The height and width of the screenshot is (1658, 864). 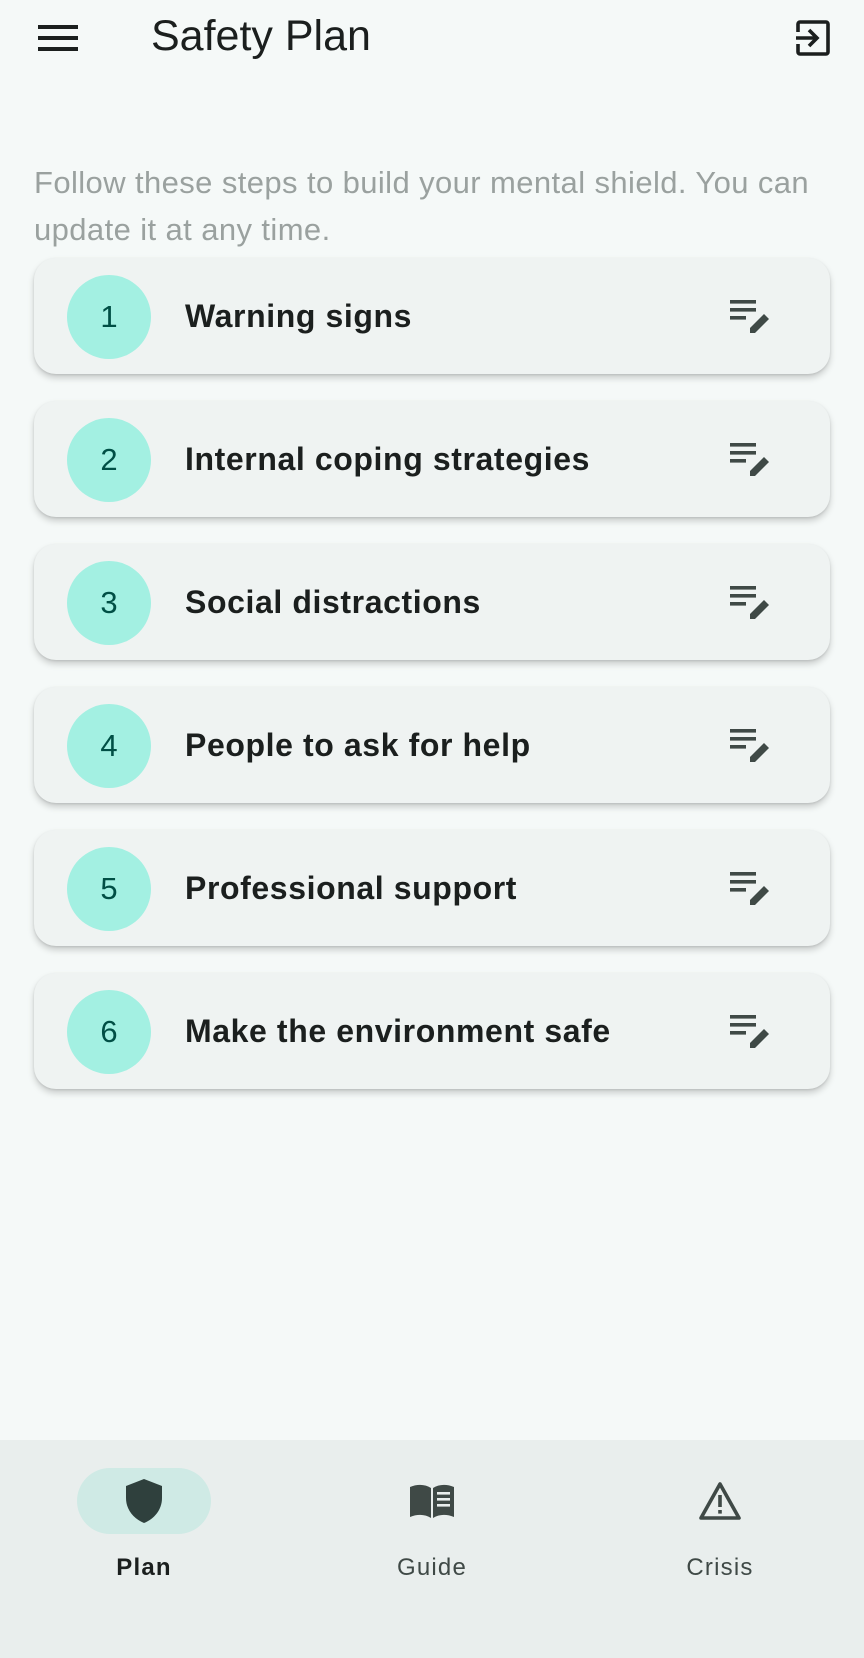 I want to click on nav-item-guide: Guide, so click(x=430, y=1528).